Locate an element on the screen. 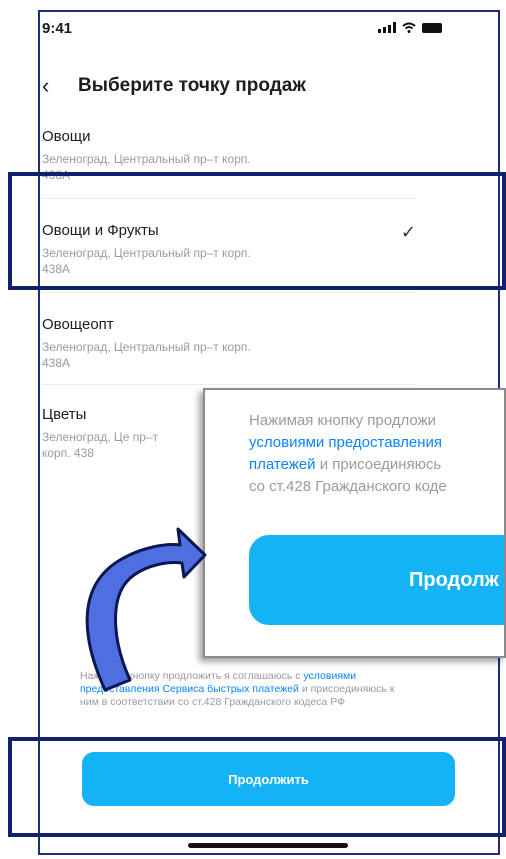  status-icons is located at coordinates (410, 27).